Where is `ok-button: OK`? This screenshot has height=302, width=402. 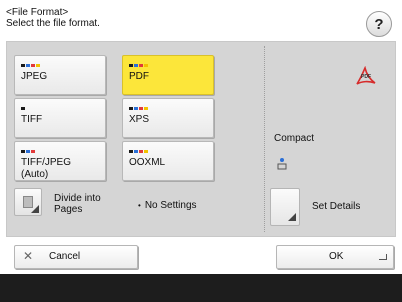
ok-button: OK is located at coordinates (335, 257).